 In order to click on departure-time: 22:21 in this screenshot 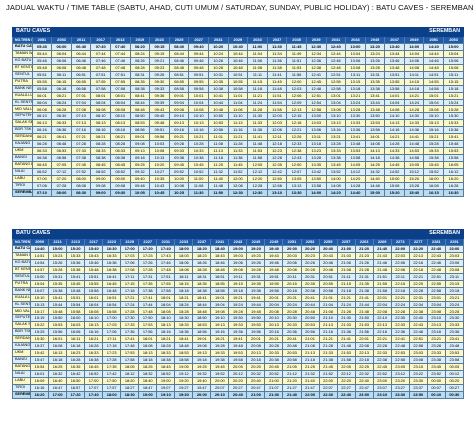, I will do `click(382, 339)`.